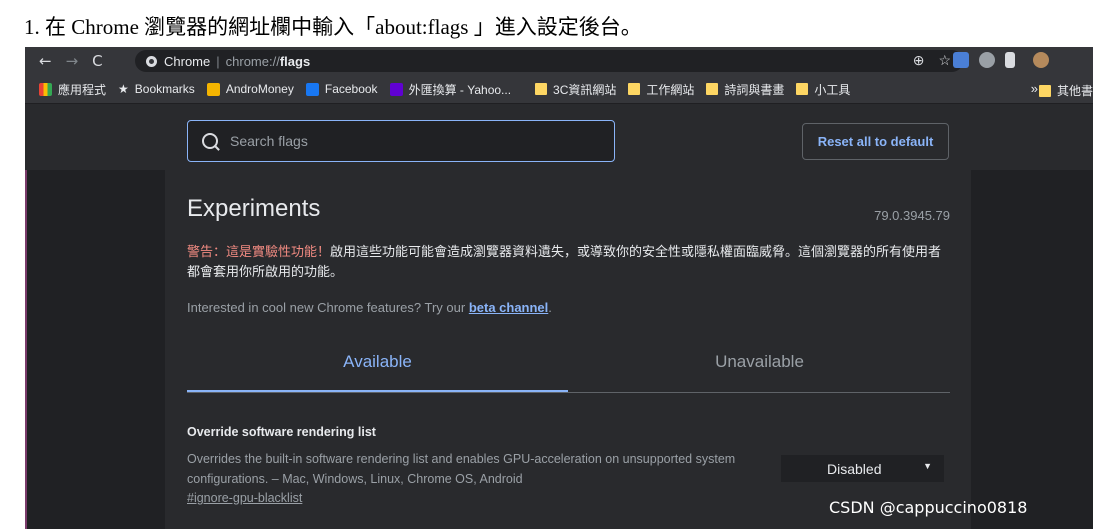  I want to click on bookmark-folder-poetry: 詩詞與書畫, so click(745, 89).